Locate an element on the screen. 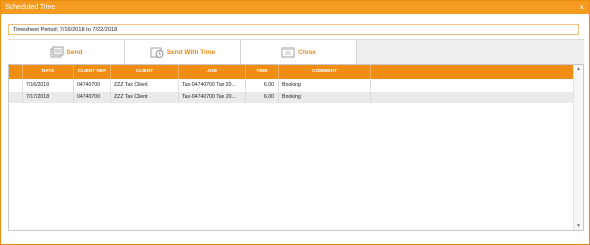 This screenshot has width=590, height=245. column-header-job: JOB is located at coordinates (212, 72).